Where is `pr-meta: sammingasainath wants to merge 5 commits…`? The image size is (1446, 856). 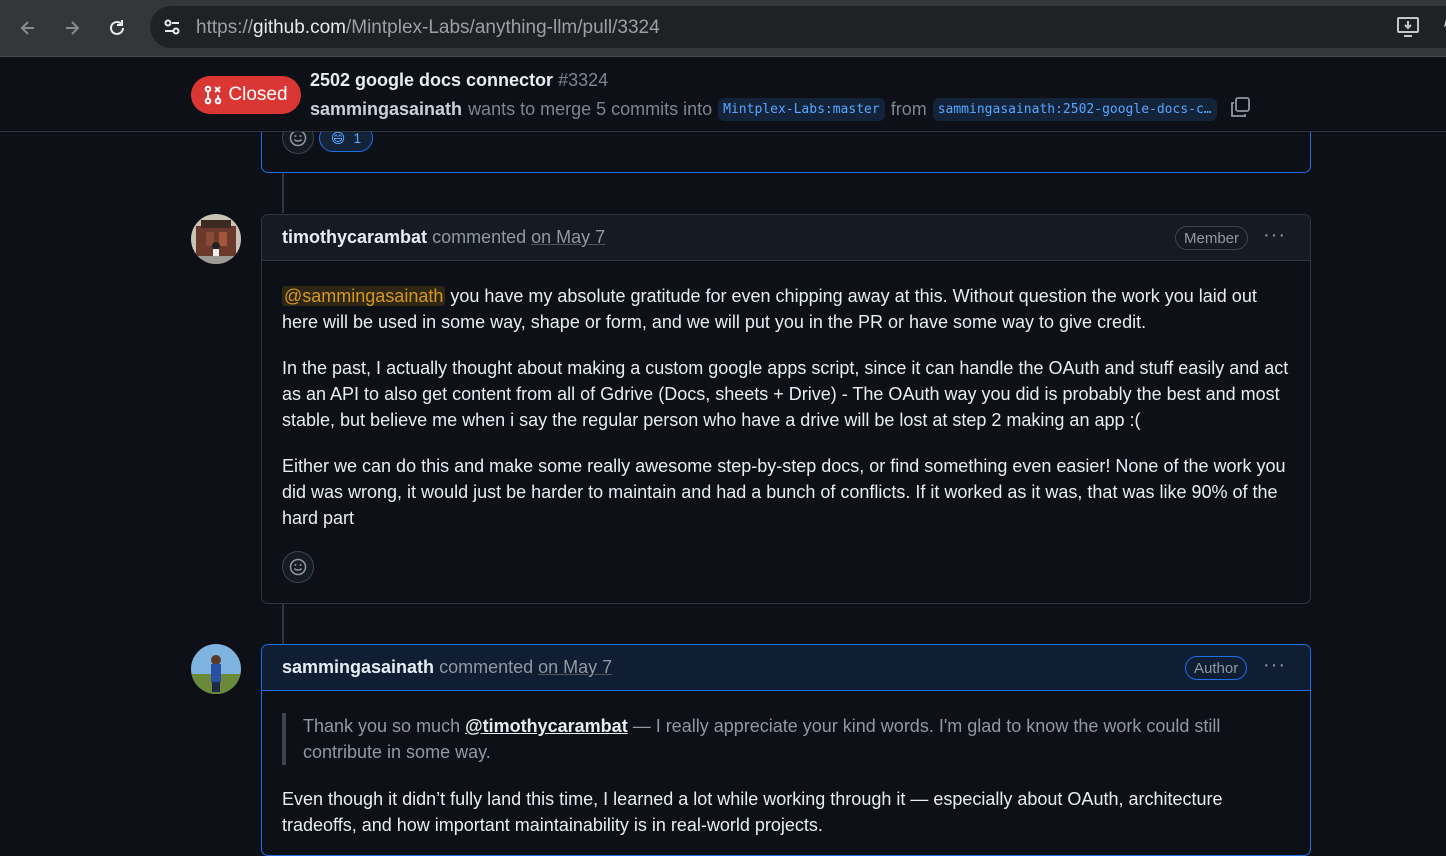 pr-meta: sammingasainath wants to merge 5 commits… is located at coordinates (780, 109).